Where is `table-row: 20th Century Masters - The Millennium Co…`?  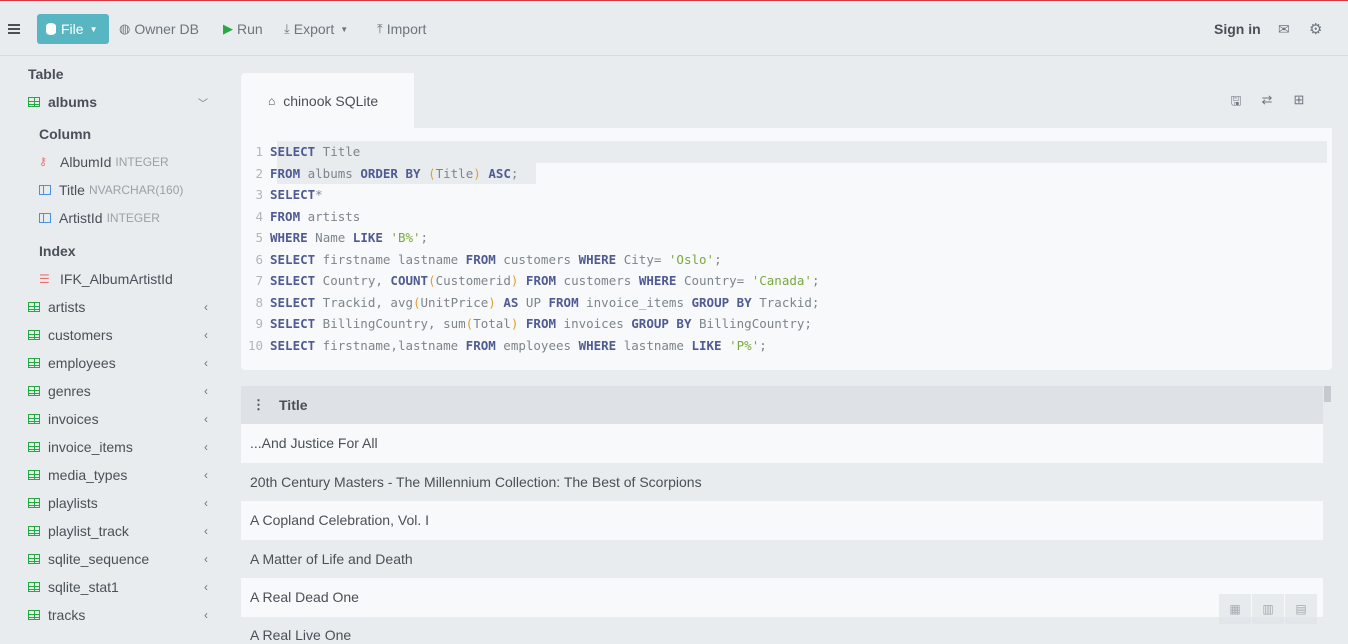
table-row: 20th Century Masters - The Millennium Co… is located at coordinates (782, 481).